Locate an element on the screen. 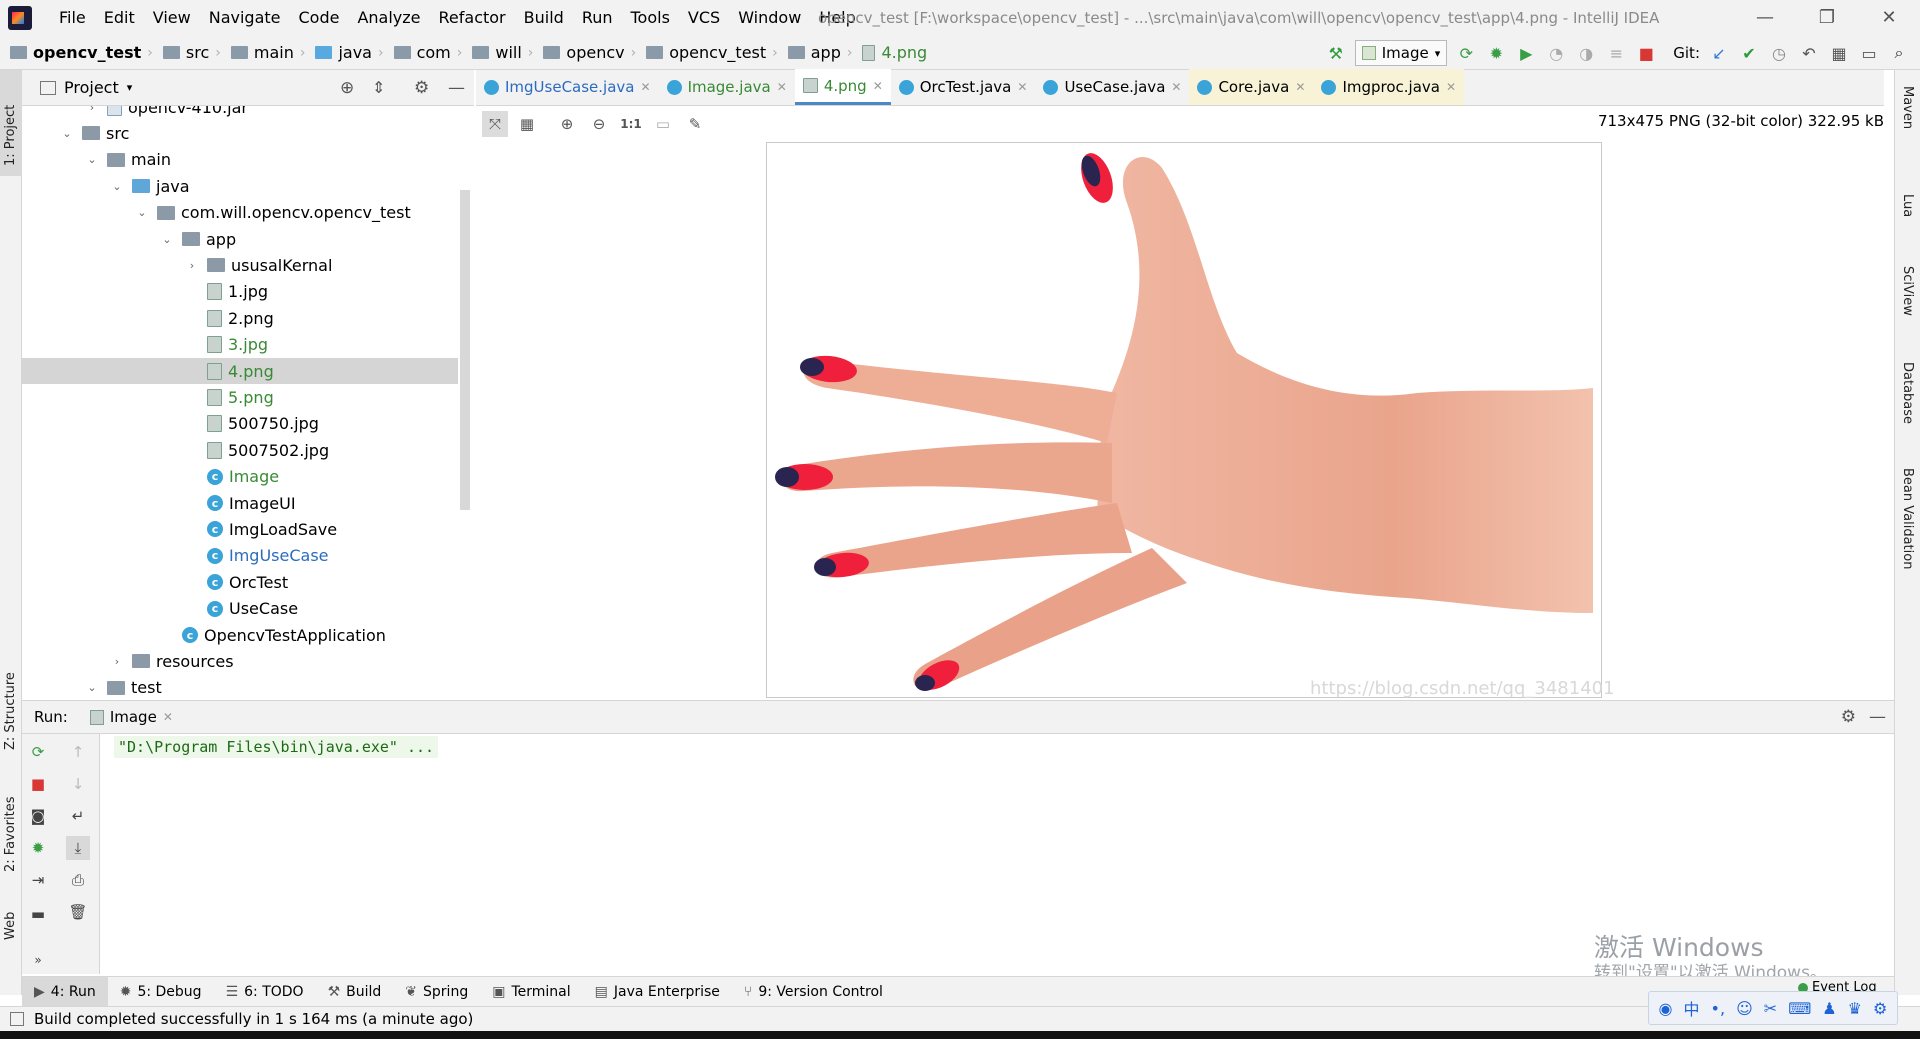 The image size is (1920, 1039). tool-lua-label: Lua is located at coordinates (1907, 205).